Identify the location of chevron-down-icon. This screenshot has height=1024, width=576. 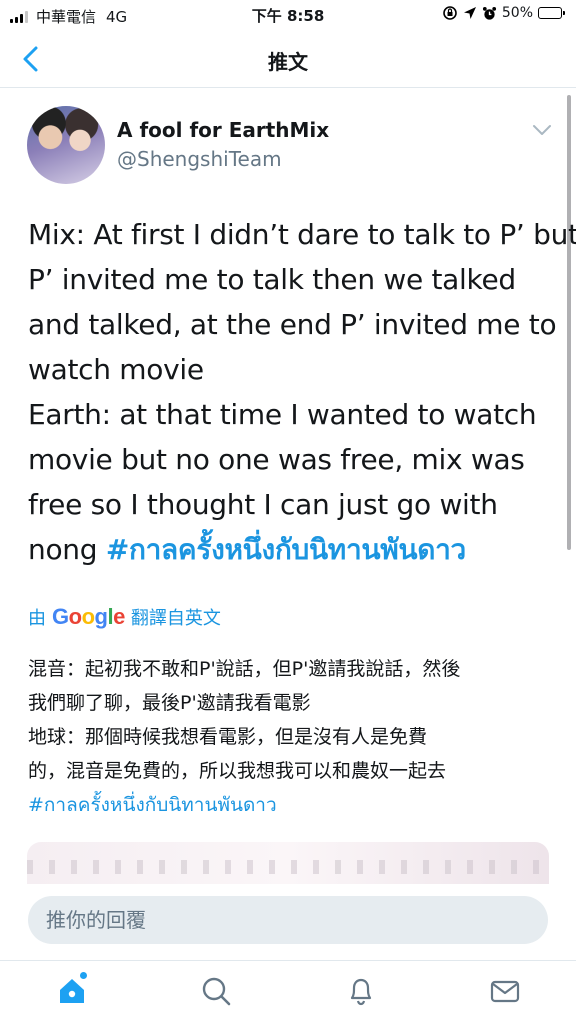
(542, 130).